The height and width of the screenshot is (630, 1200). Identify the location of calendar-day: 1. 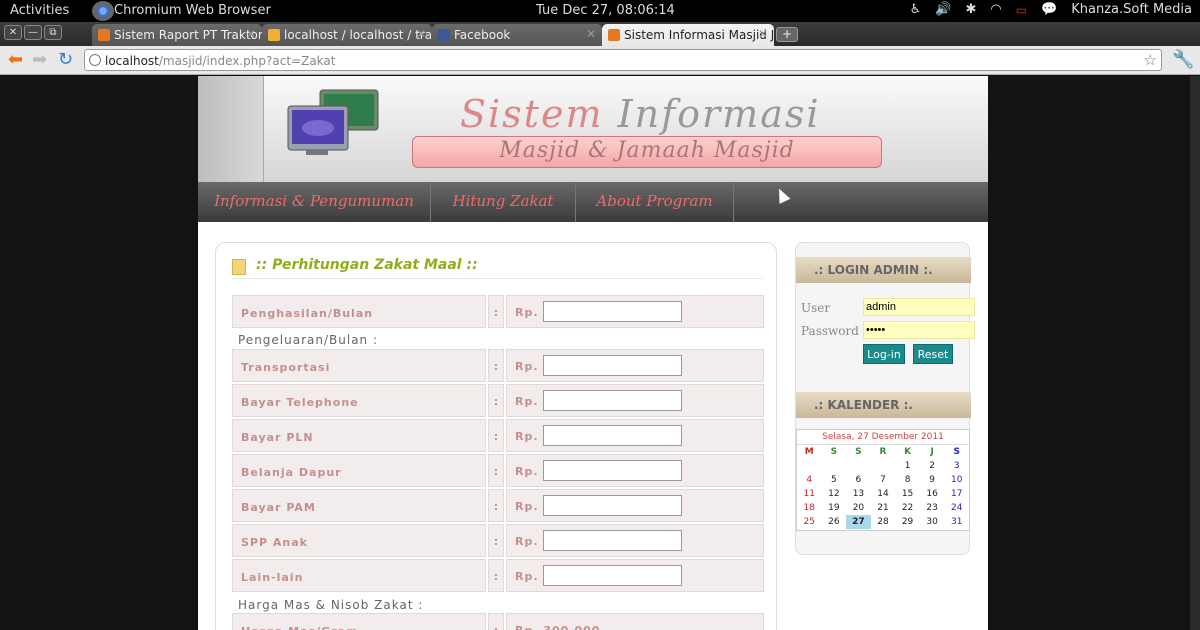
(907, 466).